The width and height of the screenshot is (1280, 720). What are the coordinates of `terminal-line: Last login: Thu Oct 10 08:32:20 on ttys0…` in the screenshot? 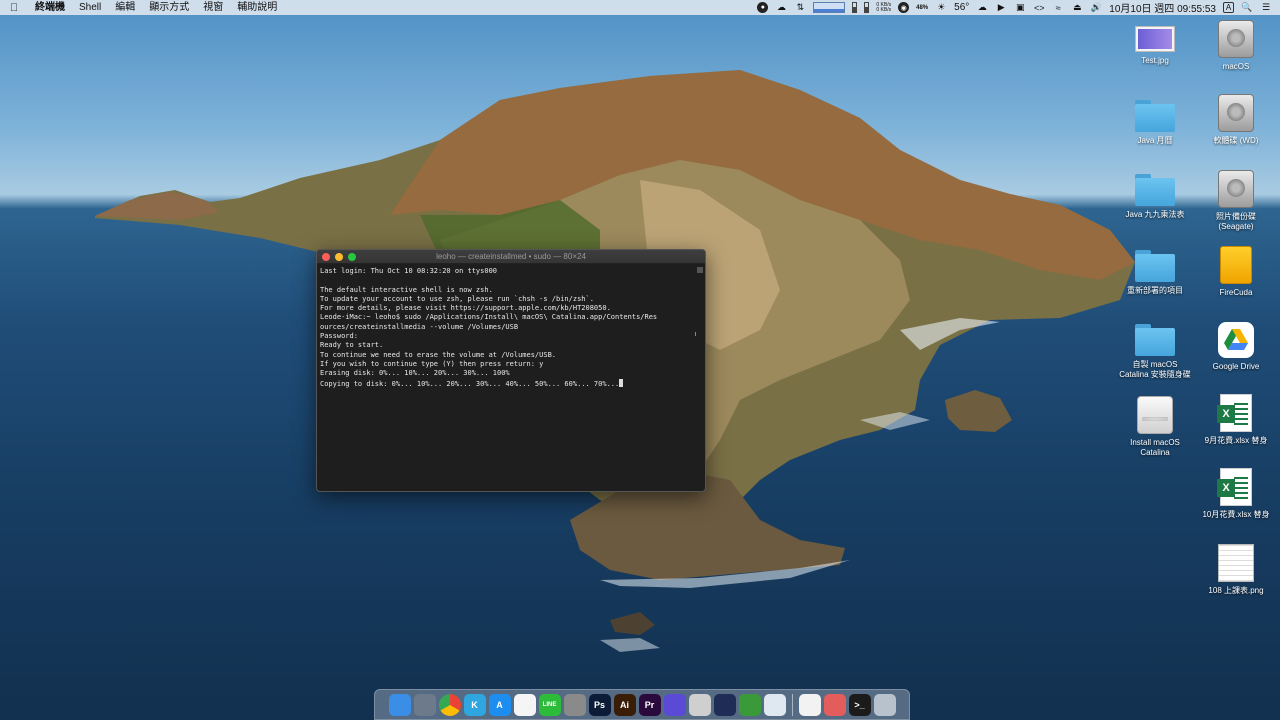 It's located at (409, 271).